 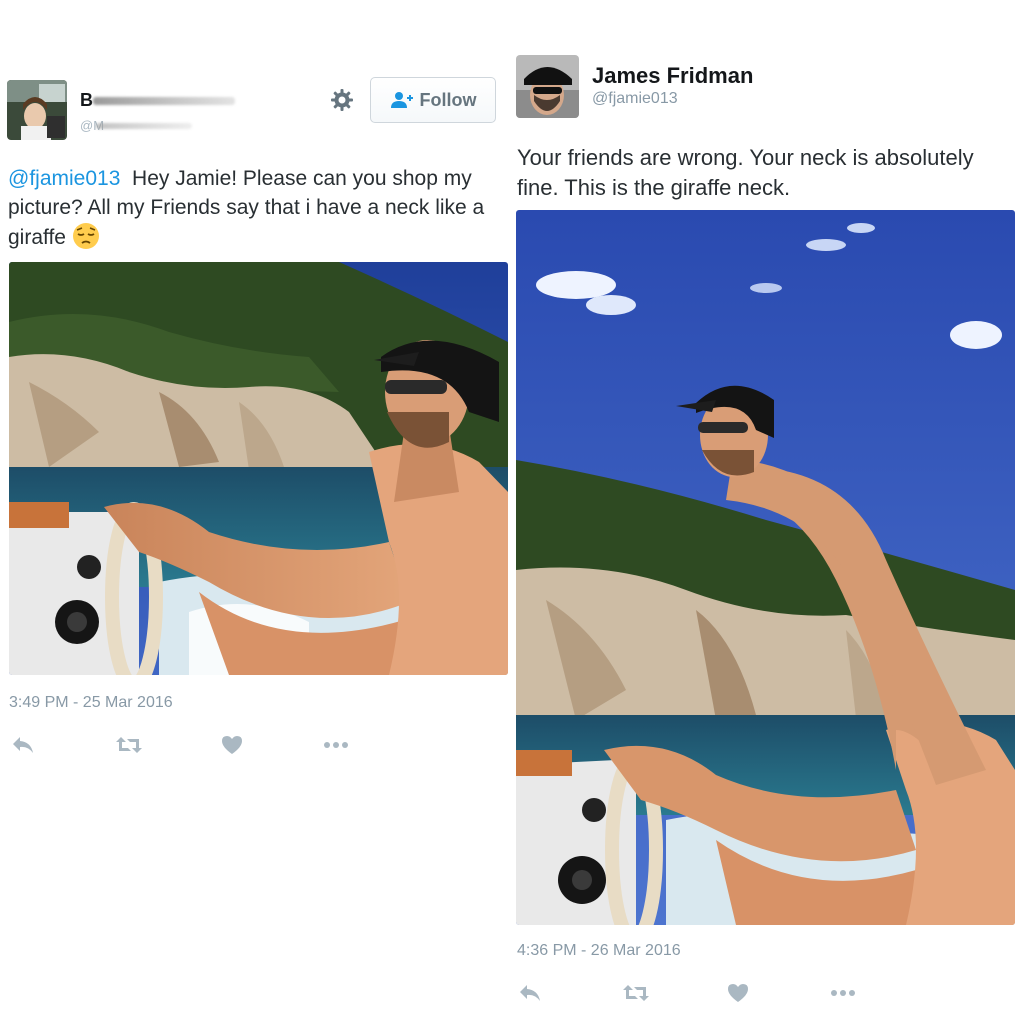 I want to click on mention-link: @fjamie013, so click(x=64, y=178).